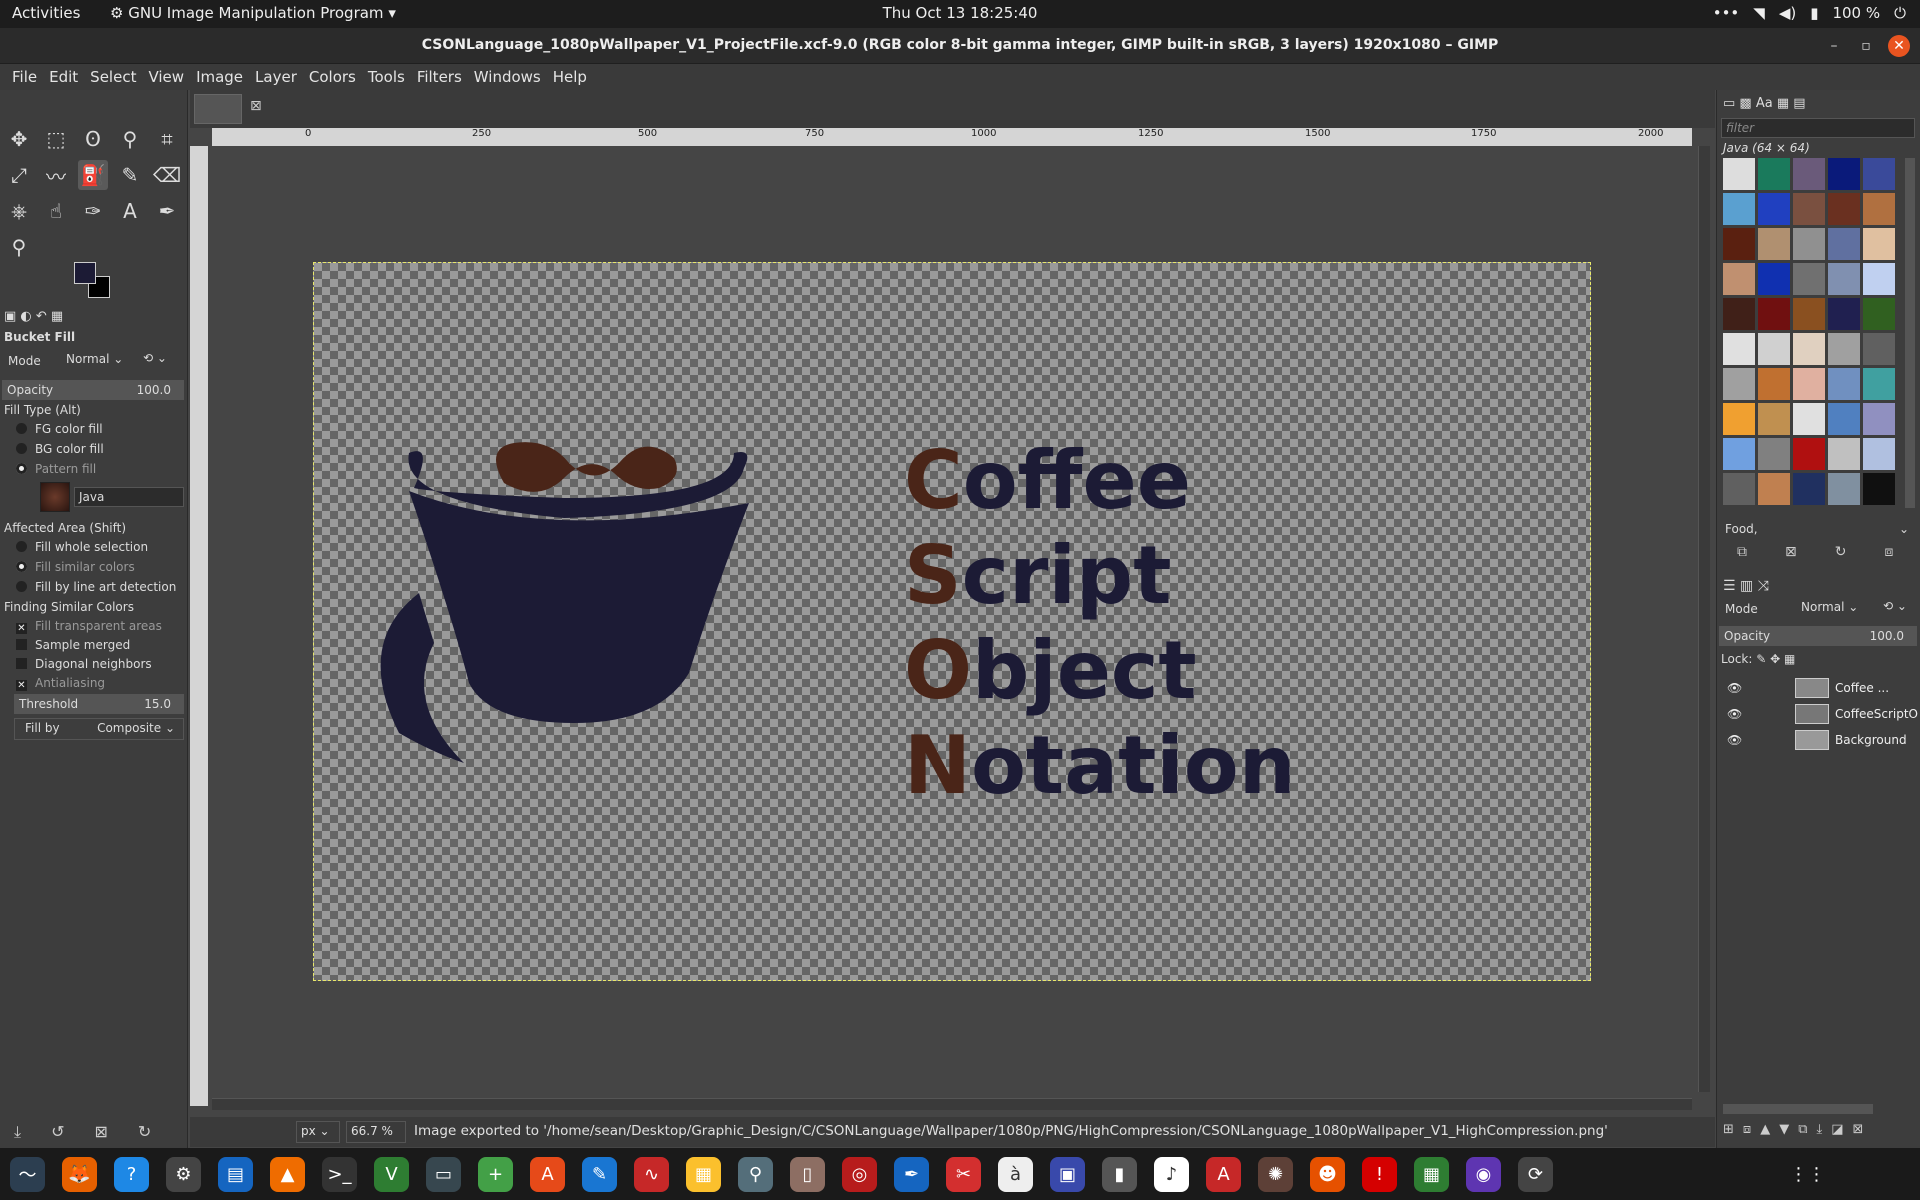 Image resolution: width=1920 pixels, height=1200 pixels. I want to click on restore-options-icon: ↺, so click(57, 1132).